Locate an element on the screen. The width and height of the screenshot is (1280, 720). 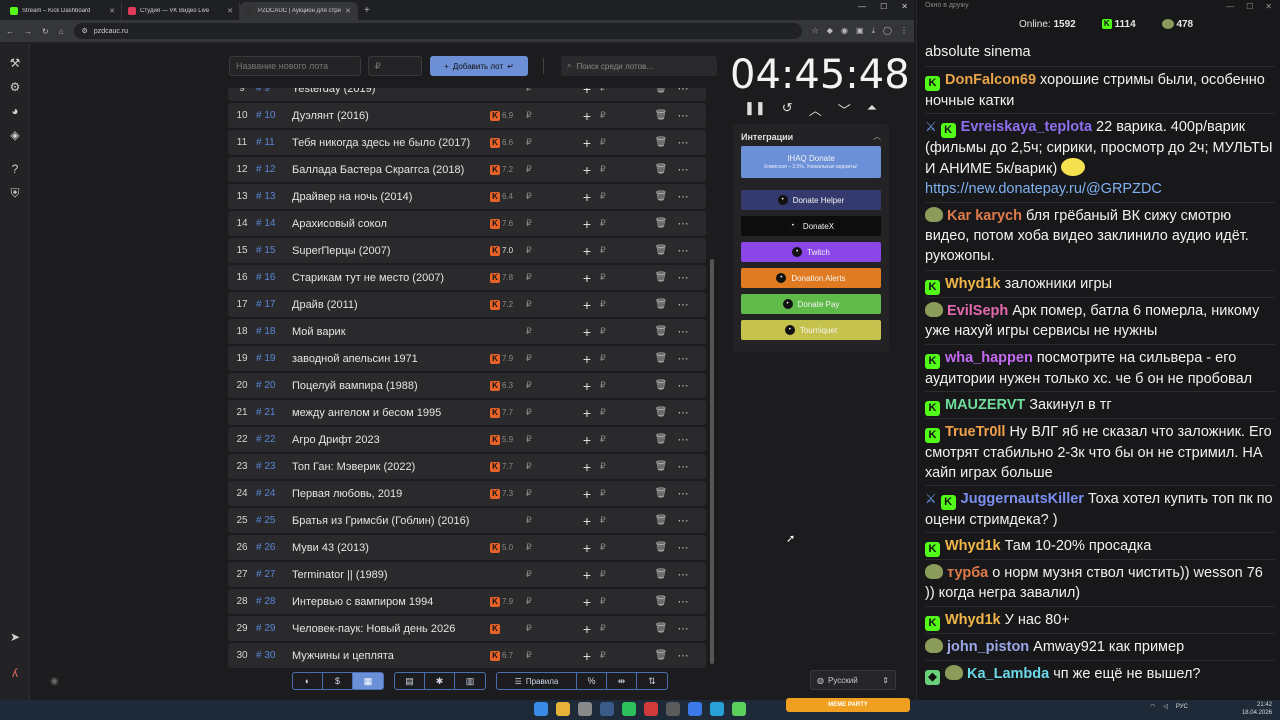
chat-link: https://new.donatepay.ru/@GRPZDC is located at coordinates (1043, 189).